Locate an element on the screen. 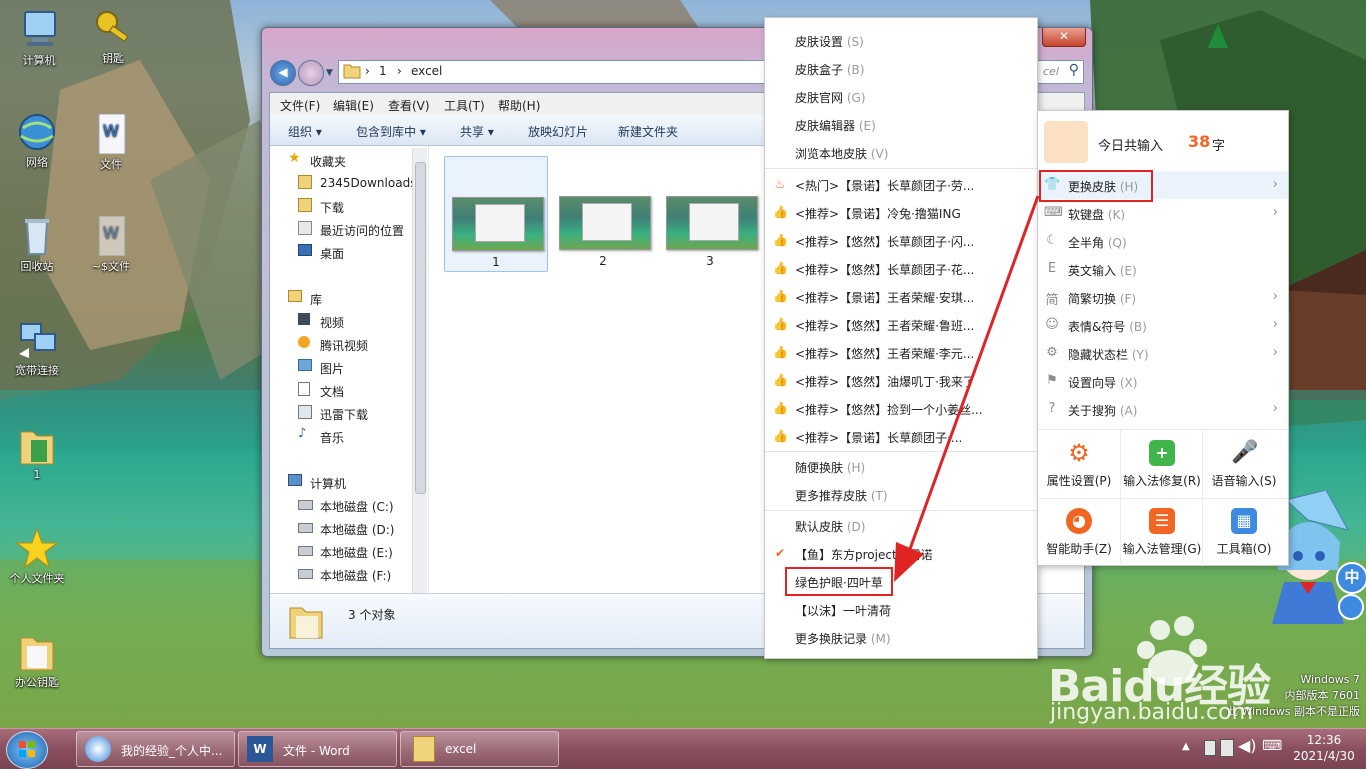 The width and height of the screenshot is (1366, 771). sogou-item-hide-status-bar: ⚙ 隐藏状态栏 (Y) › is located at coordinates (1163, 353).